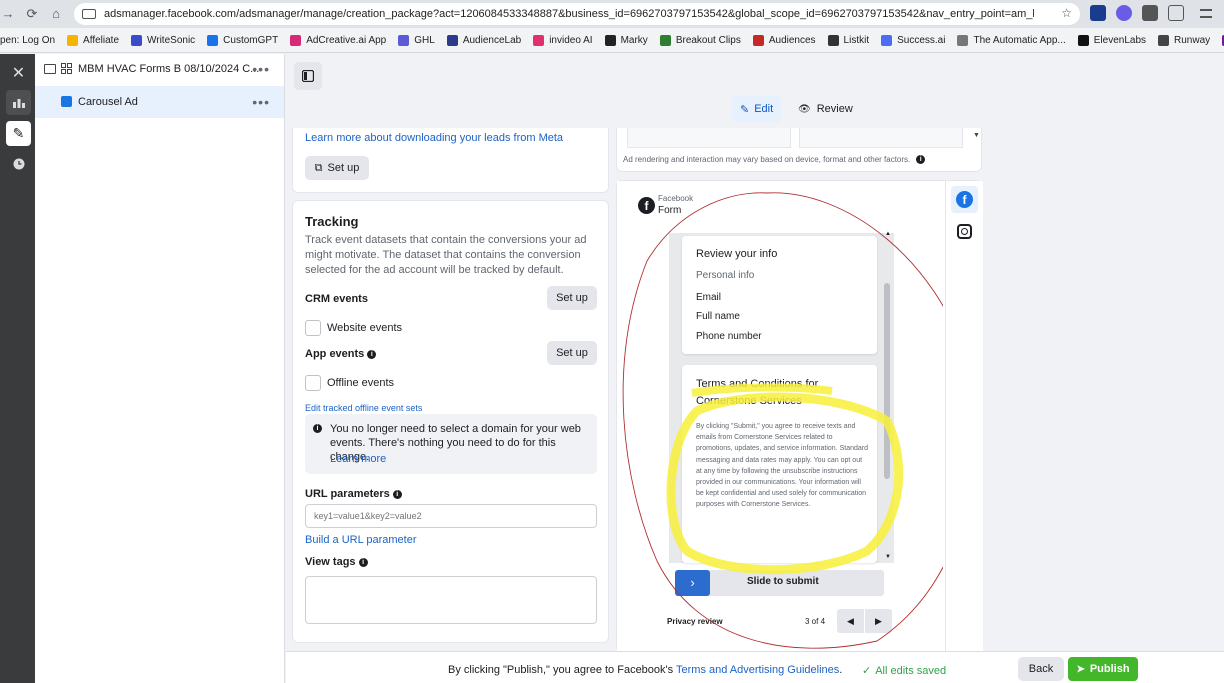  Describe the element at coordinates (1120, 40) in the screenshot. I see `bookmark-label: ElevenLabs` at that location.